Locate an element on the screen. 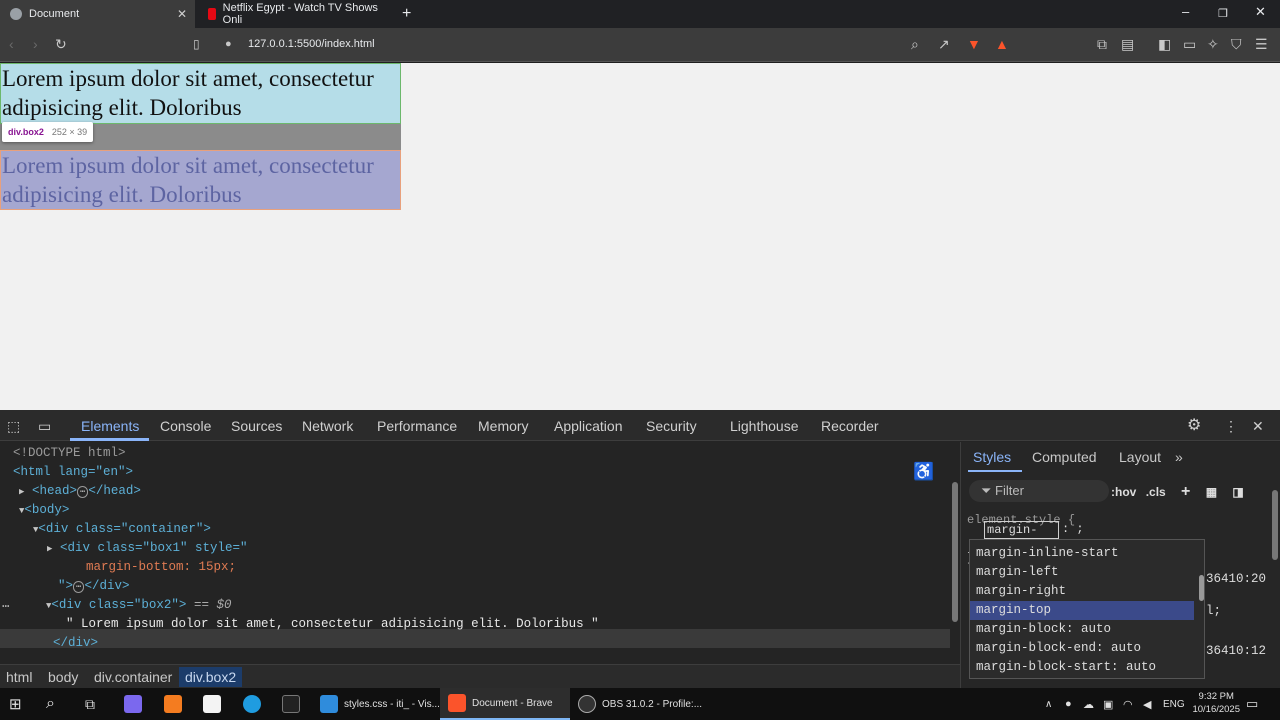 The width and height of the screenshot is (1280, 720). styles-scrollbar is located at coordinates (1275, 525).